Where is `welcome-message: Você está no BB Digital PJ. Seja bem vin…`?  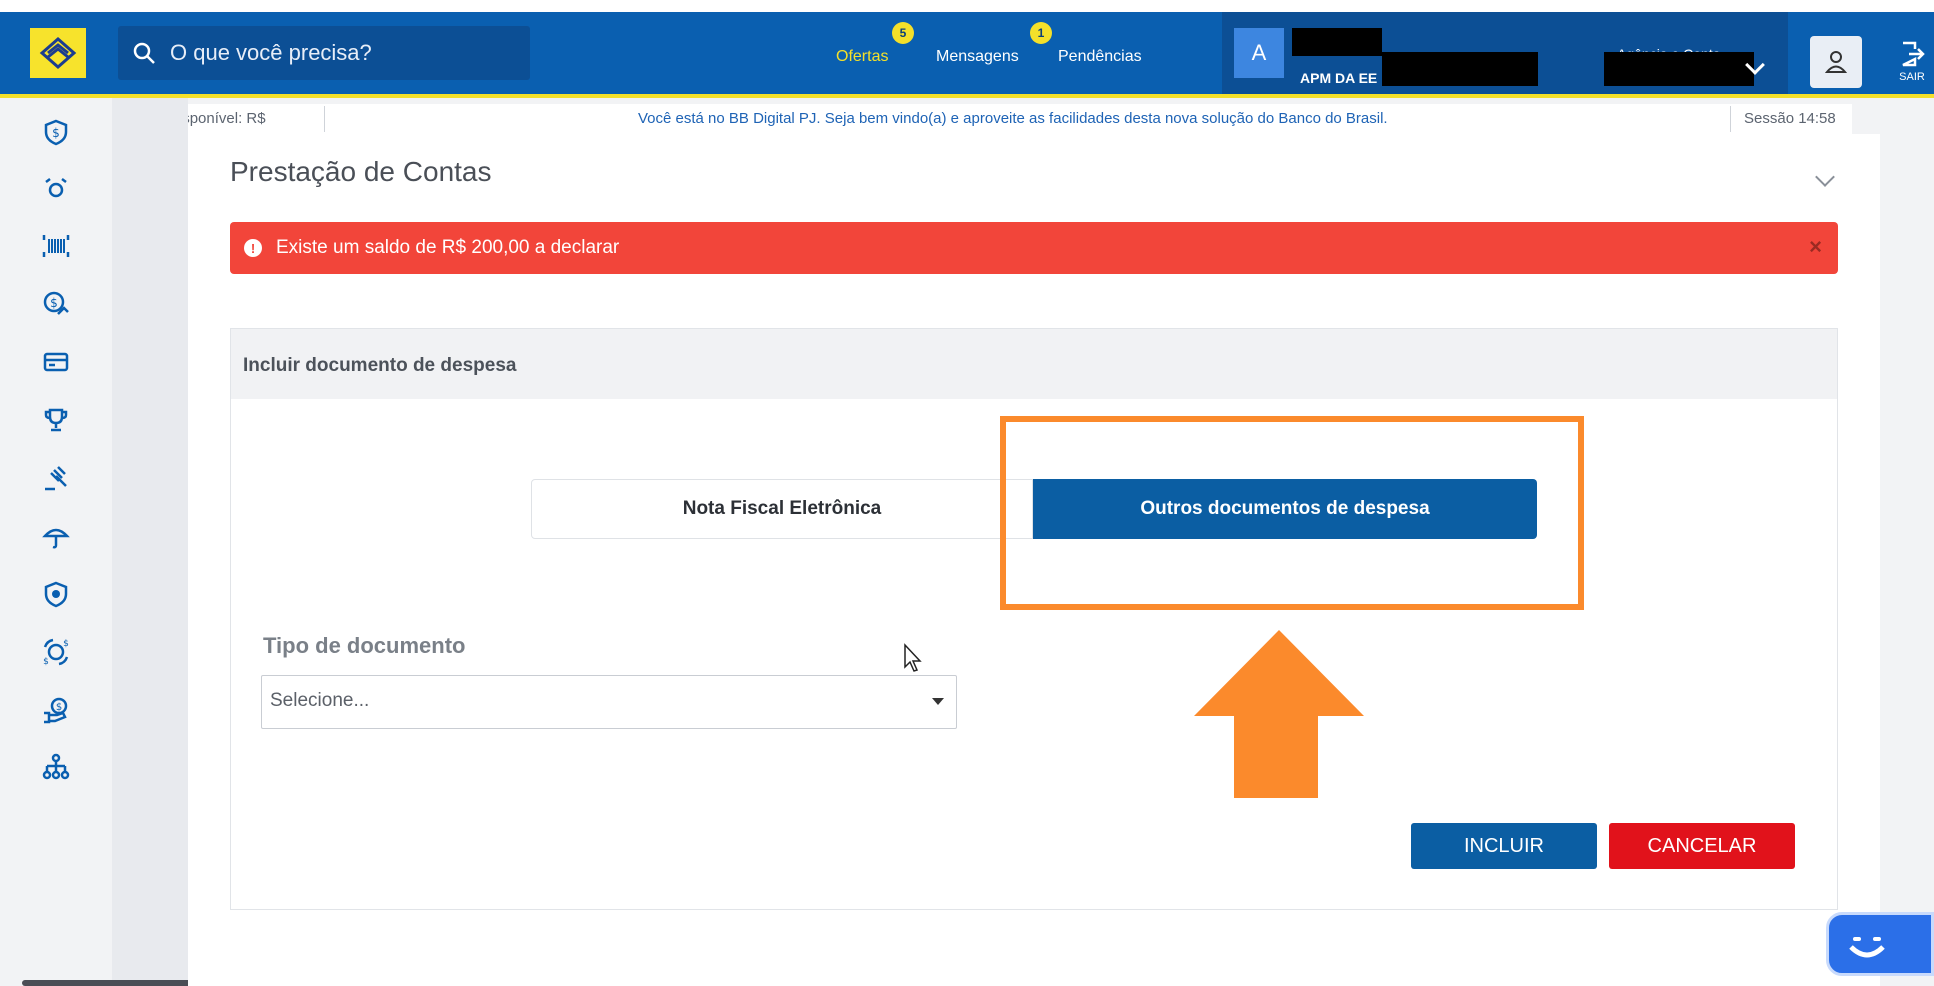 welcome-message: Você está no BB Digital PJ. Seja bem vin… is located at coordinates (1013, 118).